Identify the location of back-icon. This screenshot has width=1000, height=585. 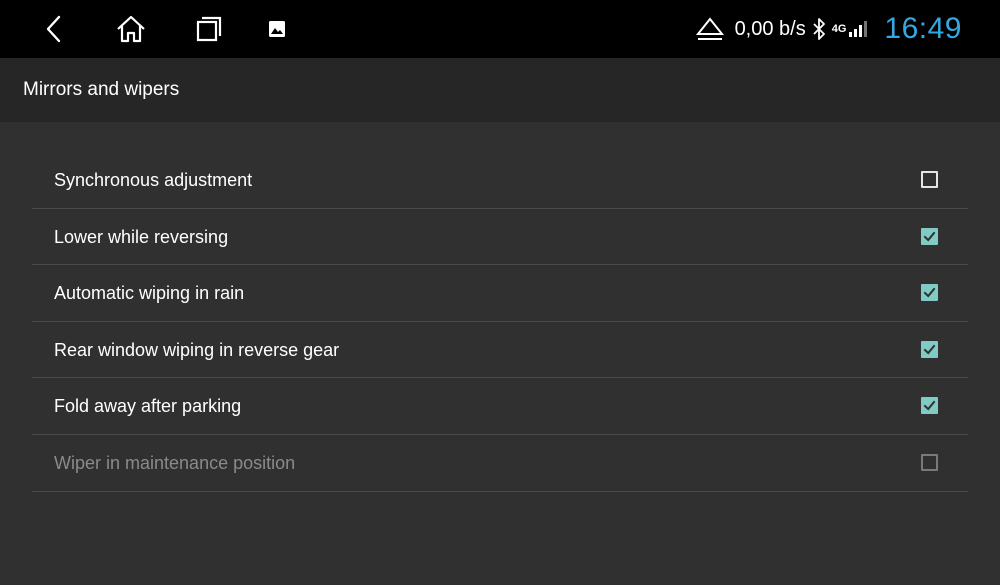
(53, 29).